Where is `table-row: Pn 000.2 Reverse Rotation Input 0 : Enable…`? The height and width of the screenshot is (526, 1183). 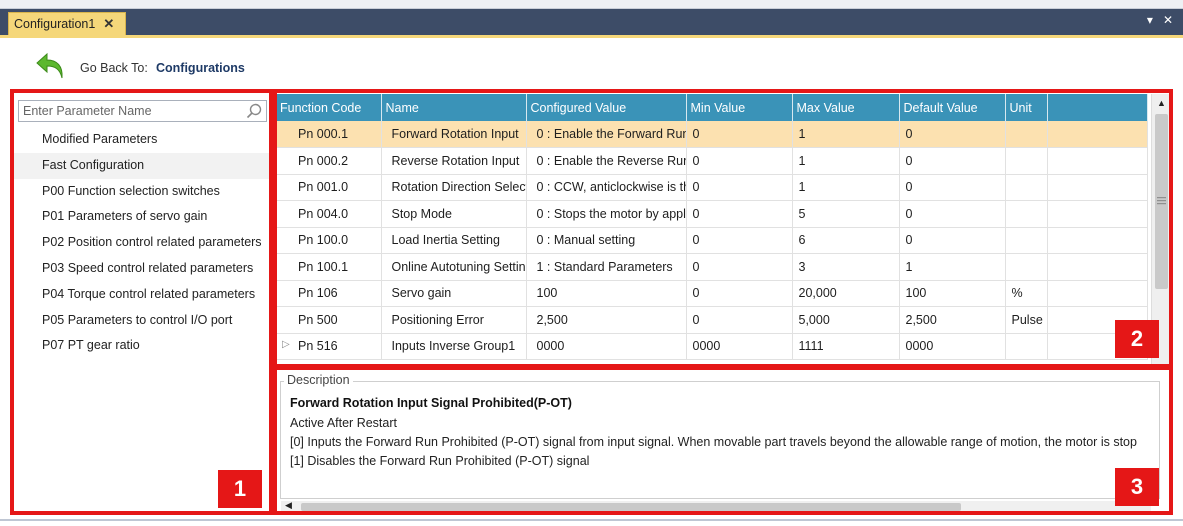
table-row: Pn 000.2 Reverse Rotation Input 0 : Enable… is located at coordinates (712, 161).